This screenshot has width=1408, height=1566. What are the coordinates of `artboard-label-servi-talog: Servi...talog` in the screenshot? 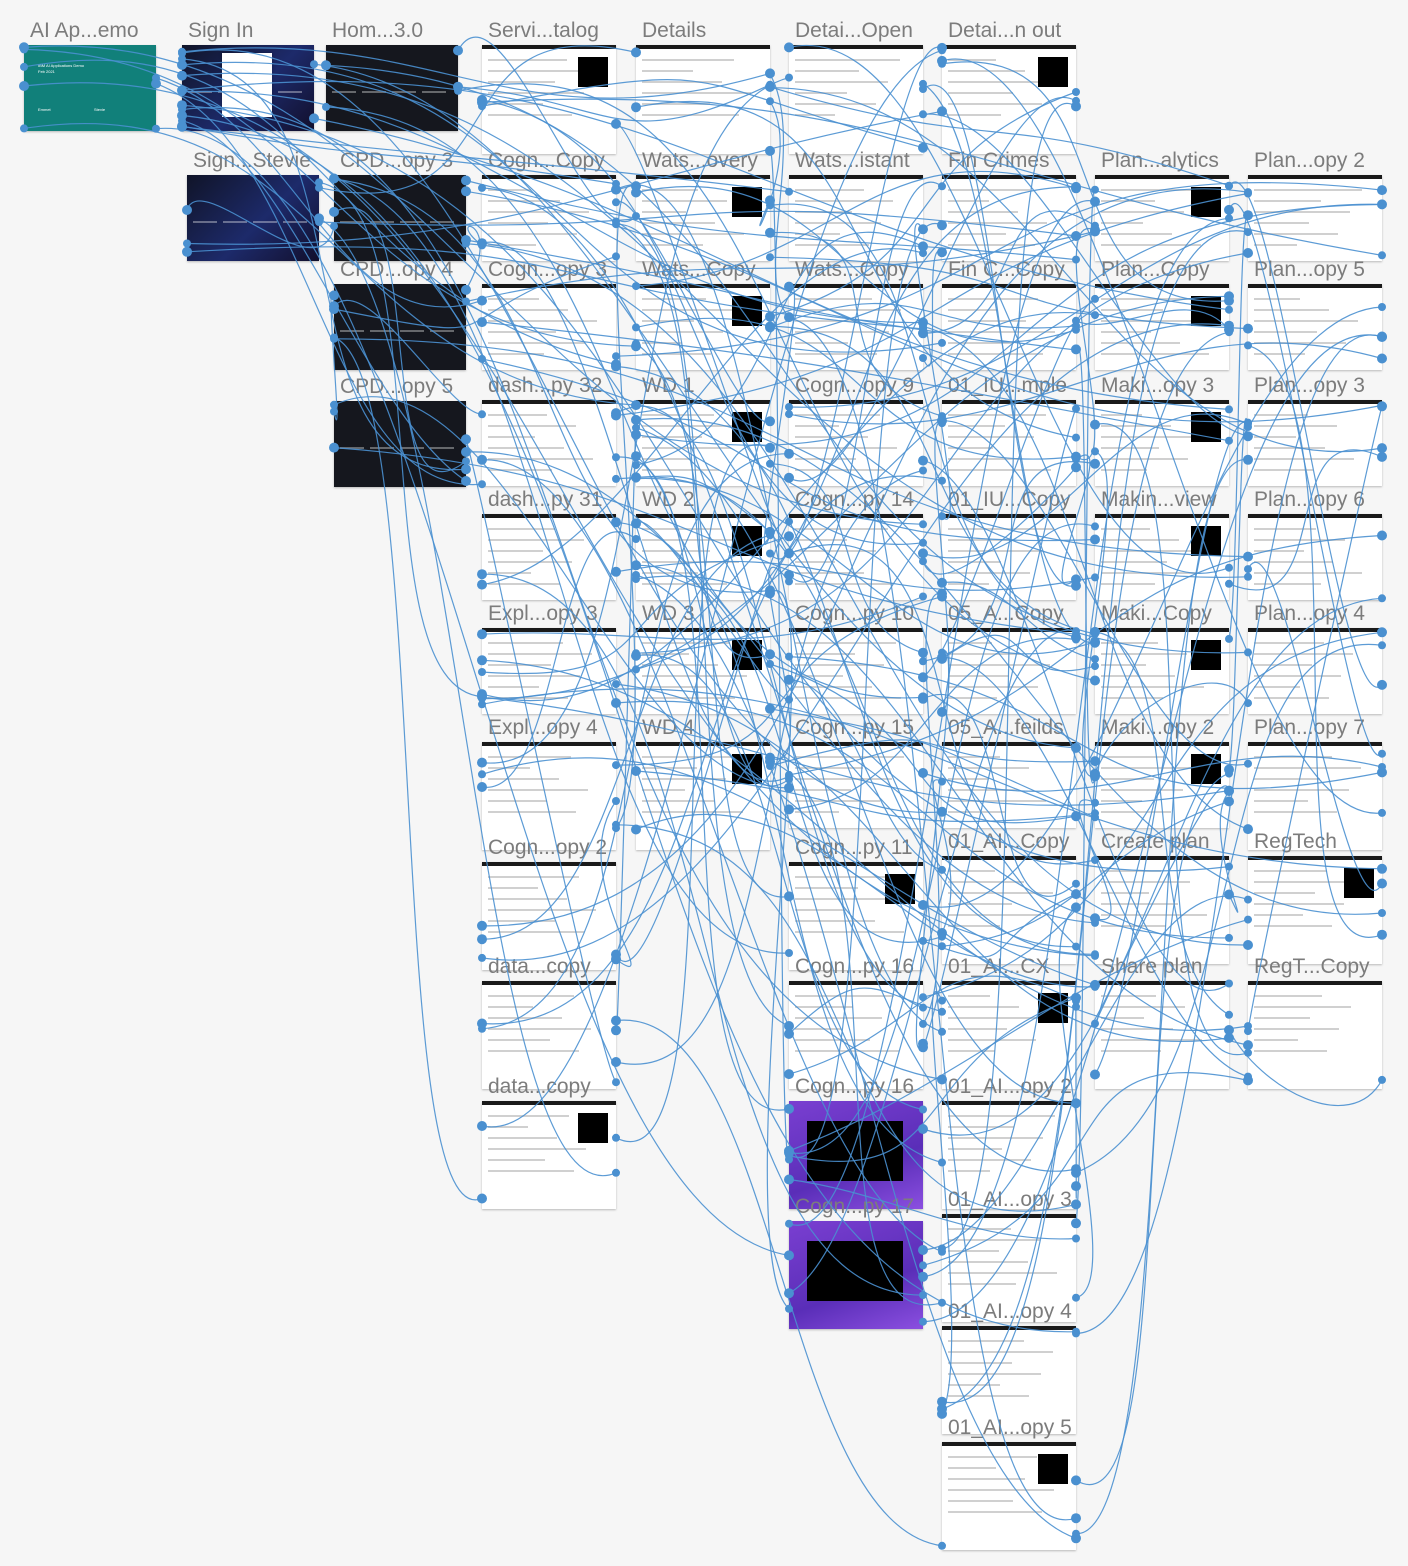 It's located at (543, 31).